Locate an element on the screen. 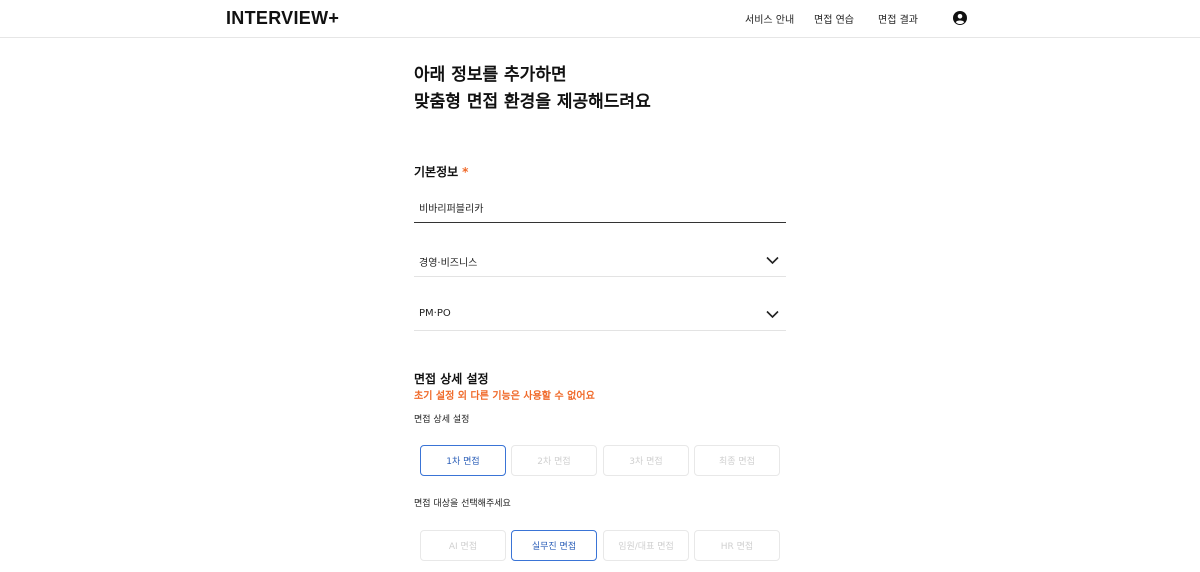 This screenshot has height=572, width=1200. target-option-ai: AI 면접 is located at coordinates (463, 545).